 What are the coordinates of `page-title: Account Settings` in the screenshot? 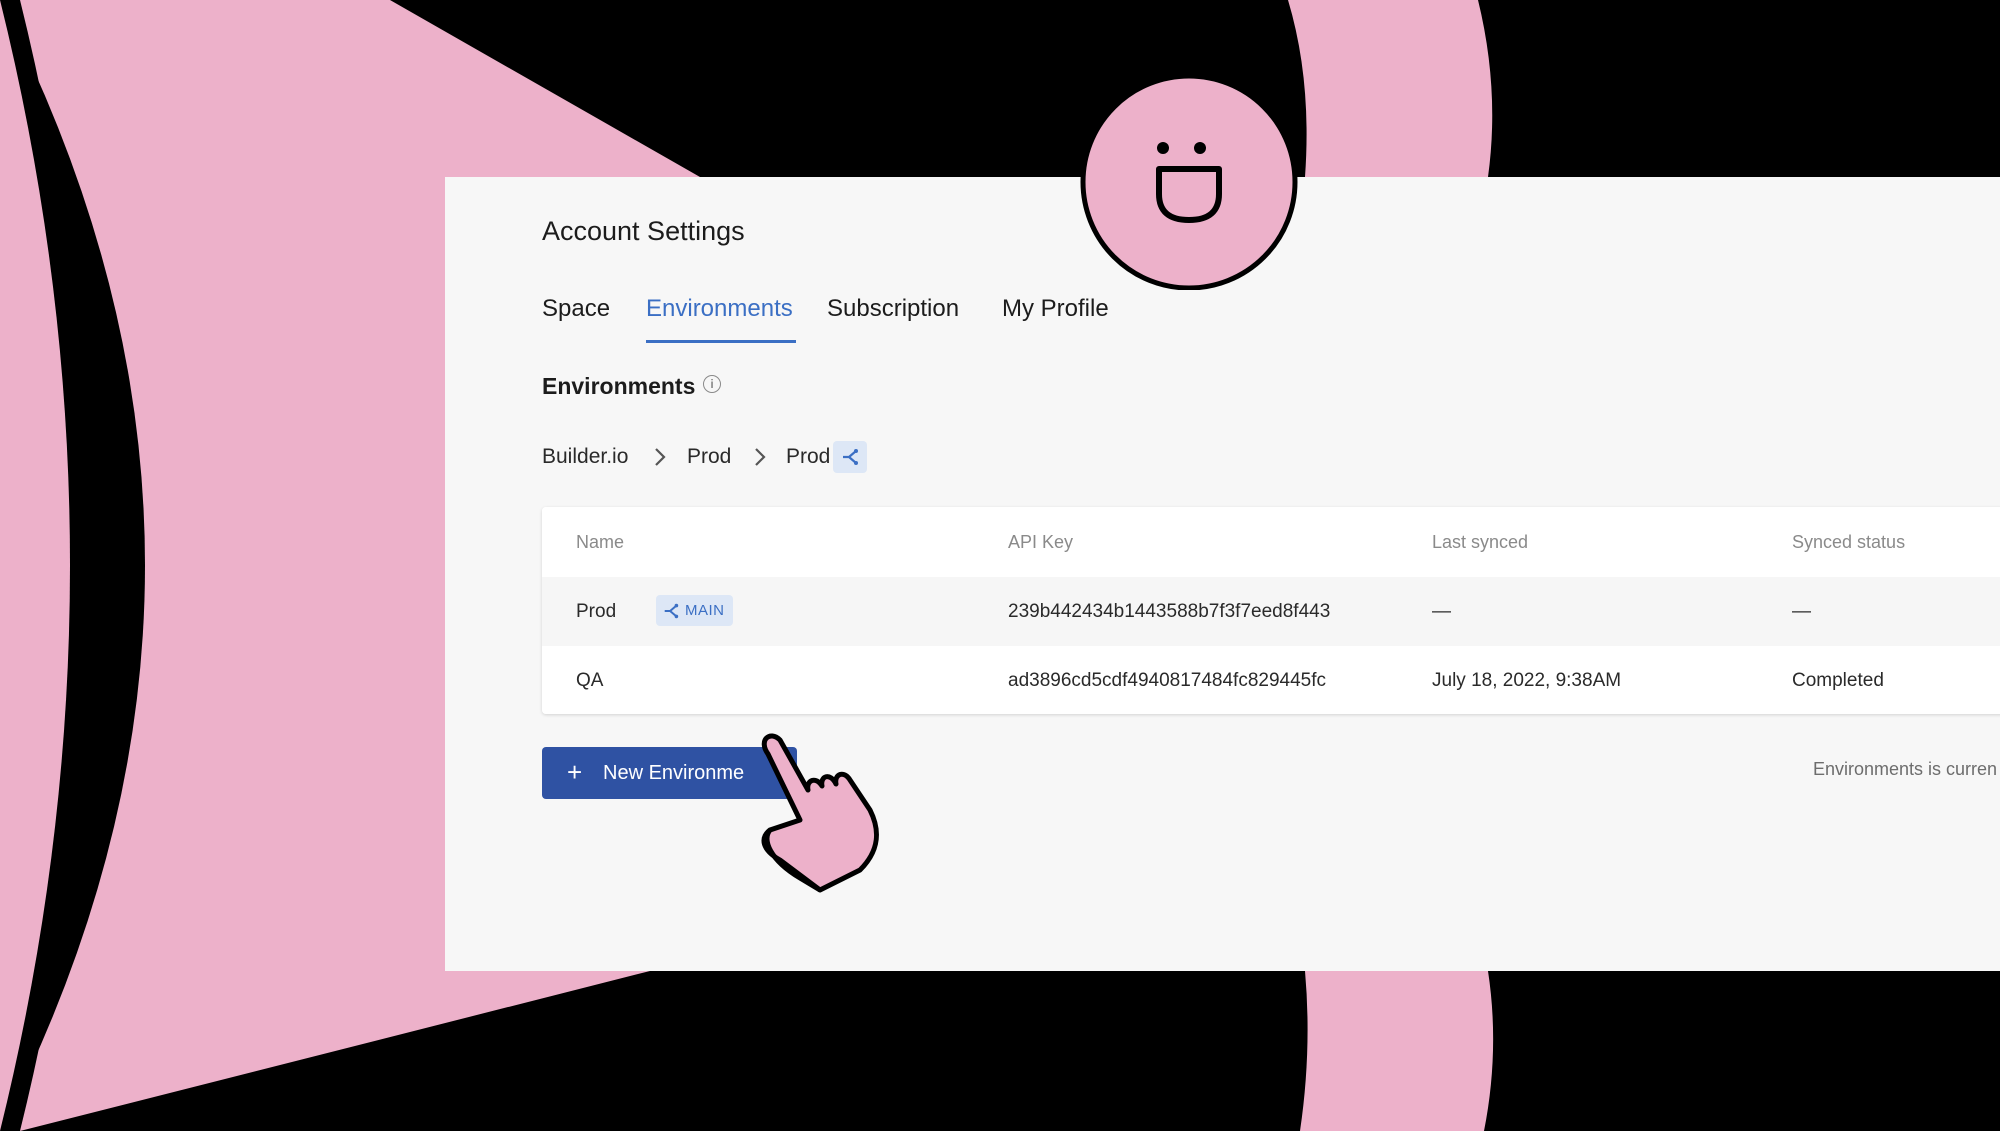 It's located at (643, 231).